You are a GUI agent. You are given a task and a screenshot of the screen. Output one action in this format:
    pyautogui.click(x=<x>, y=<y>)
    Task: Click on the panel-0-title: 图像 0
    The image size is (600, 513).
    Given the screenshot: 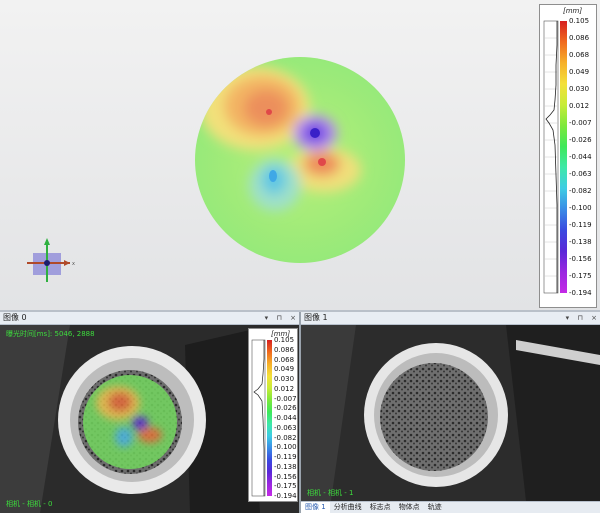 What is the action you would take?
    pyautogui.click(x=15, y=317)
    